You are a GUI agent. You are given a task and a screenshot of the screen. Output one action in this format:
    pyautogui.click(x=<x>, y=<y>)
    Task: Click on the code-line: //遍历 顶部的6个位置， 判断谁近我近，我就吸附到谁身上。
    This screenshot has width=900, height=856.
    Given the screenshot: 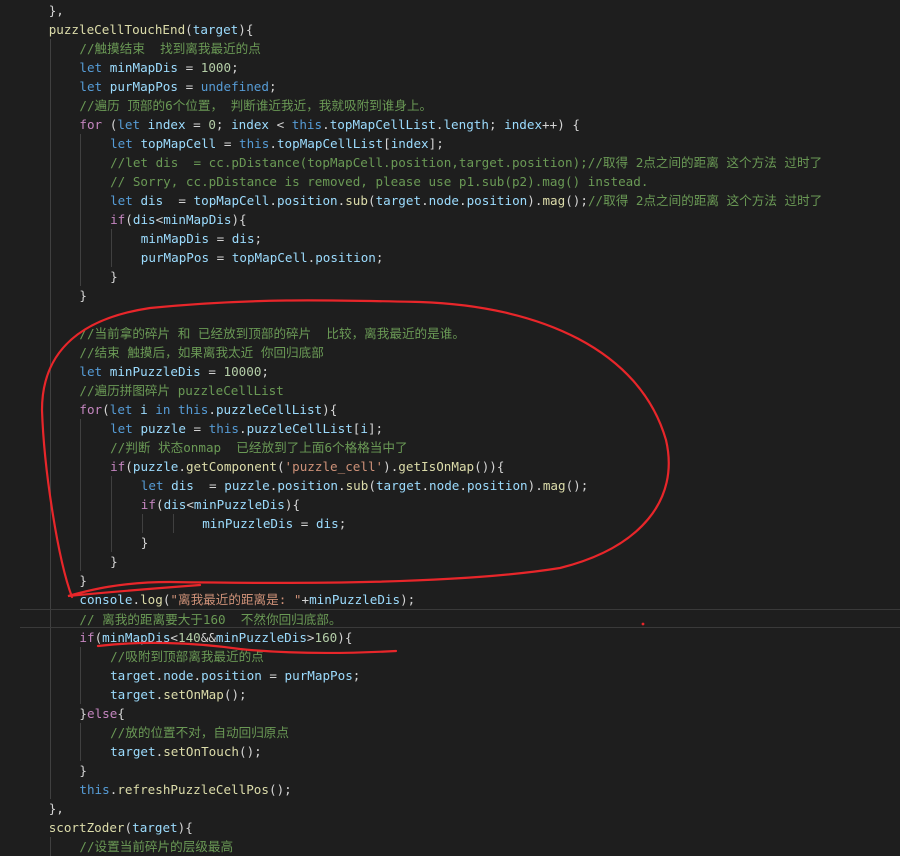 What is the action you would take?
    pyautogui.click(x=450, y=105)
    